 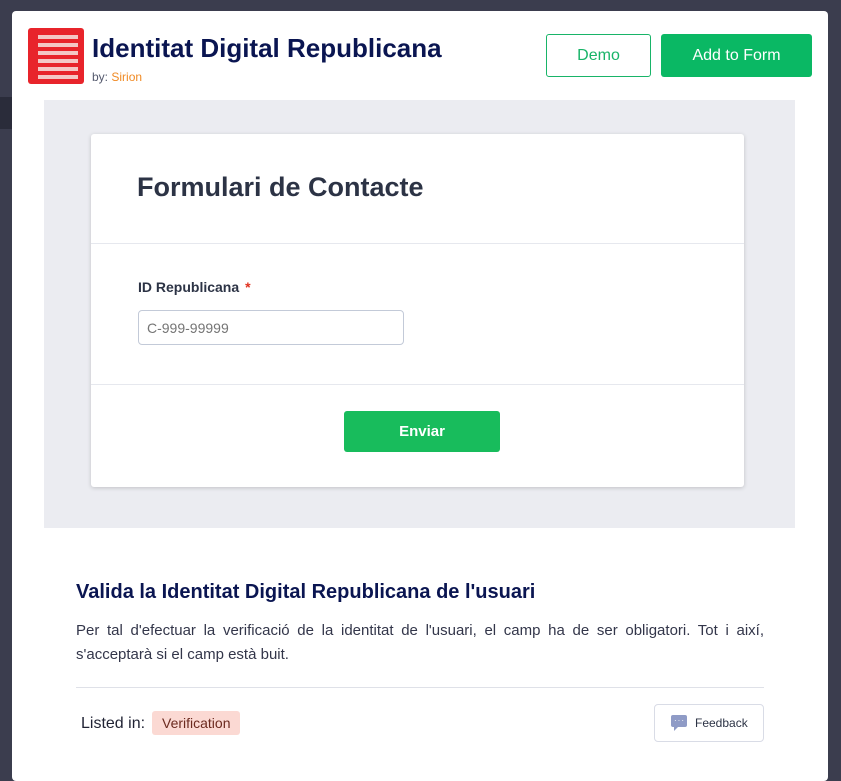 What do you see at coordinates (679, 723) in the screenshot?
I see `chat-bubble-icon: ···` at bounding box center [679, 723].